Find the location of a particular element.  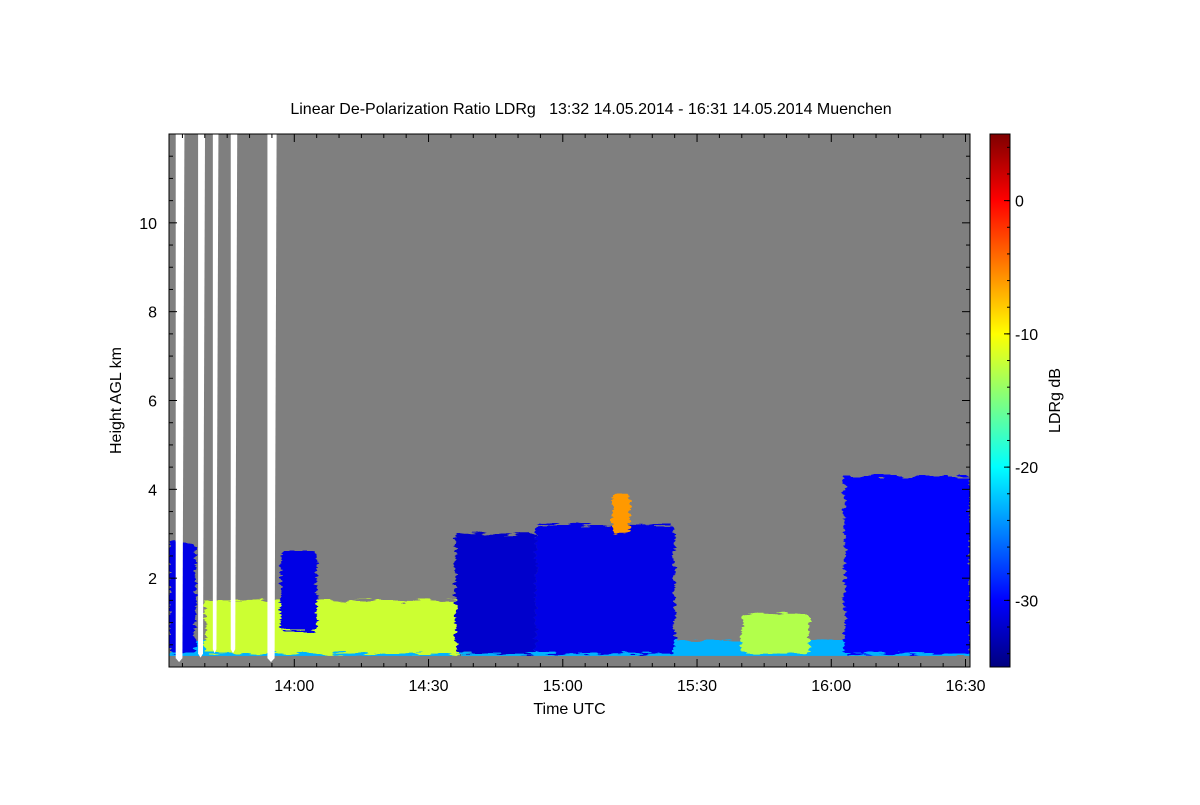

colorbar-tick-label: -20 is located at coordinates (1026, 468).